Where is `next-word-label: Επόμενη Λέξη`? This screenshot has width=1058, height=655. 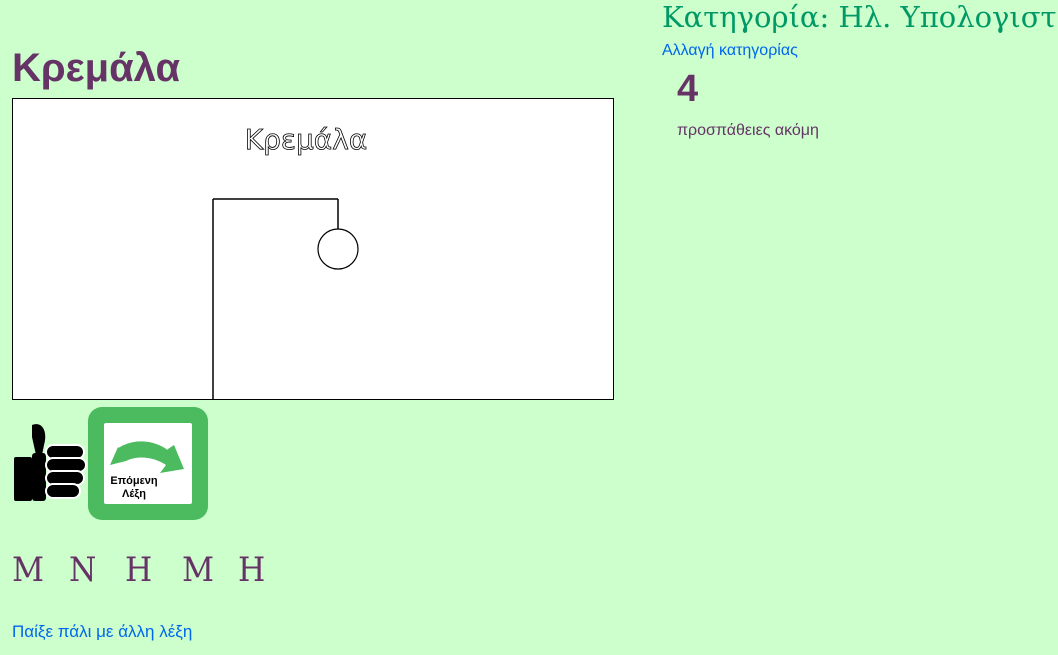 next-word-label: Επόμενη Λέξη is located at coordinates (134, 488).